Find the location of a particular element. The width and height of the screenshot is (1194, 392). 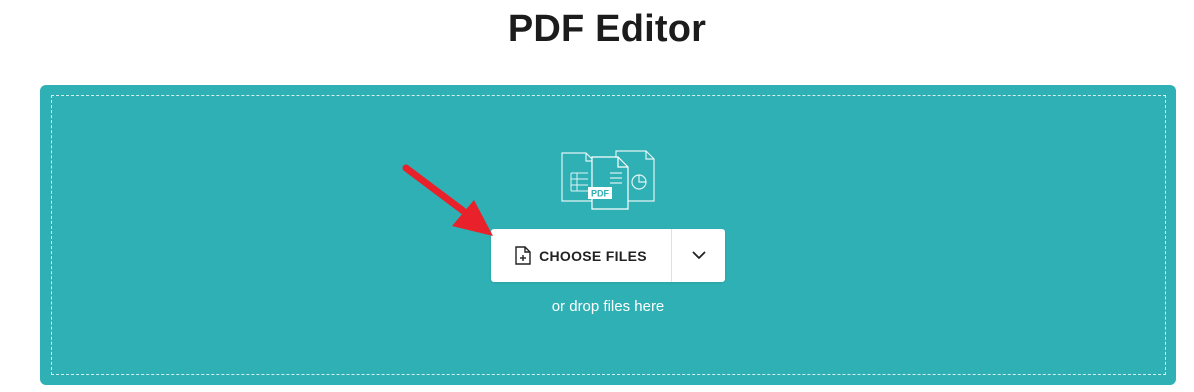

choose-files-button: CHOOSE FILES is located at coordinates (581, 255).